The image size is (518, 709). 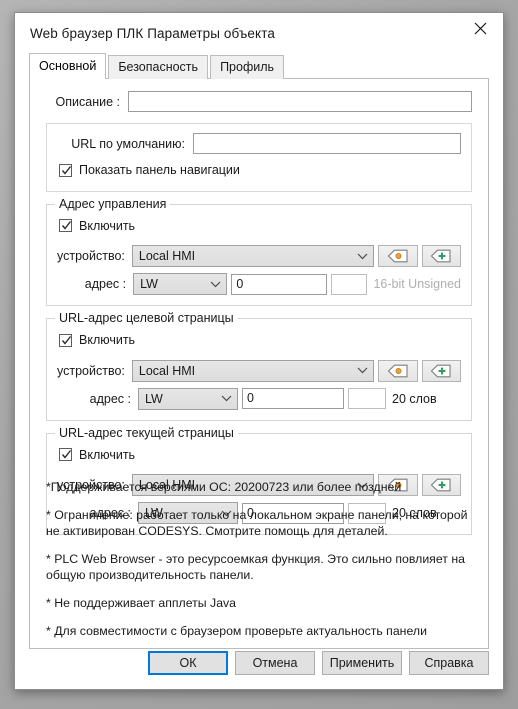 I want to click on control-address-extra-input, so click(x=349, y=284).